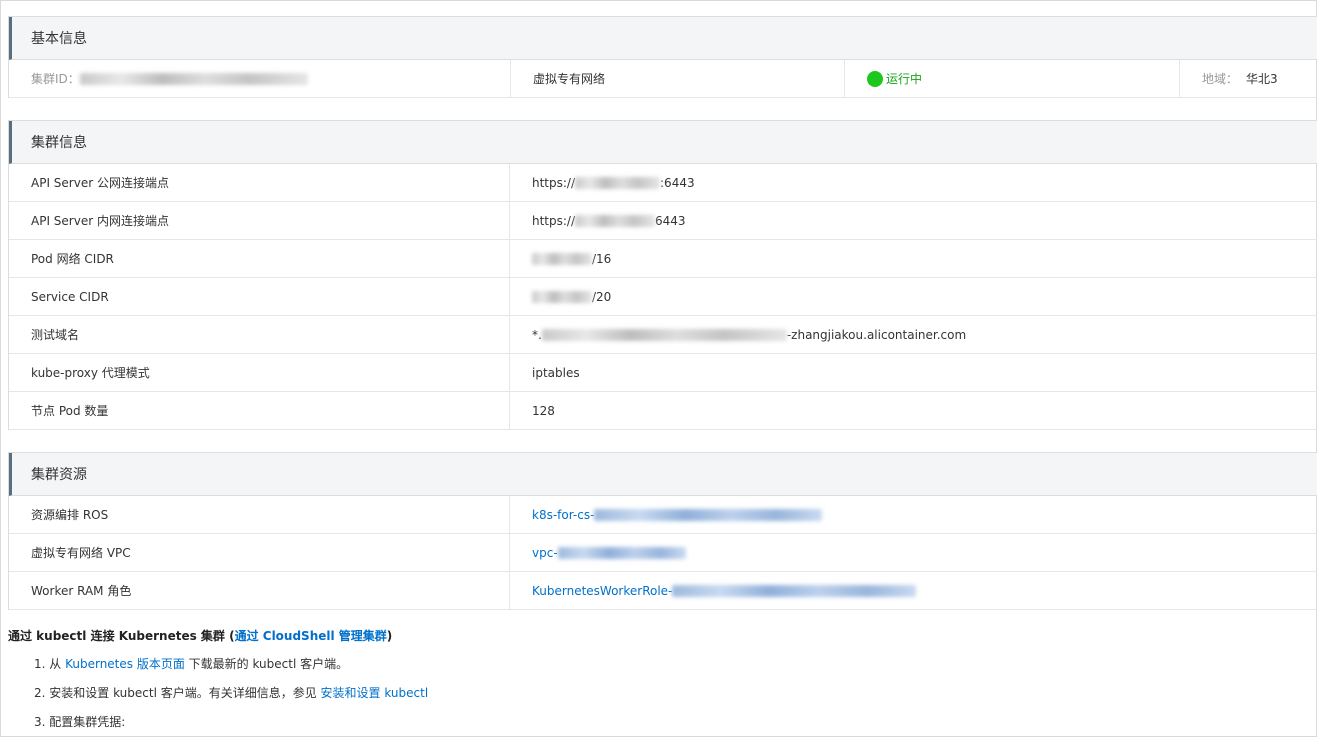 This screenshot has height=737, width=1317. I want to click on info-label: Service CIDR, so click(259, 296).